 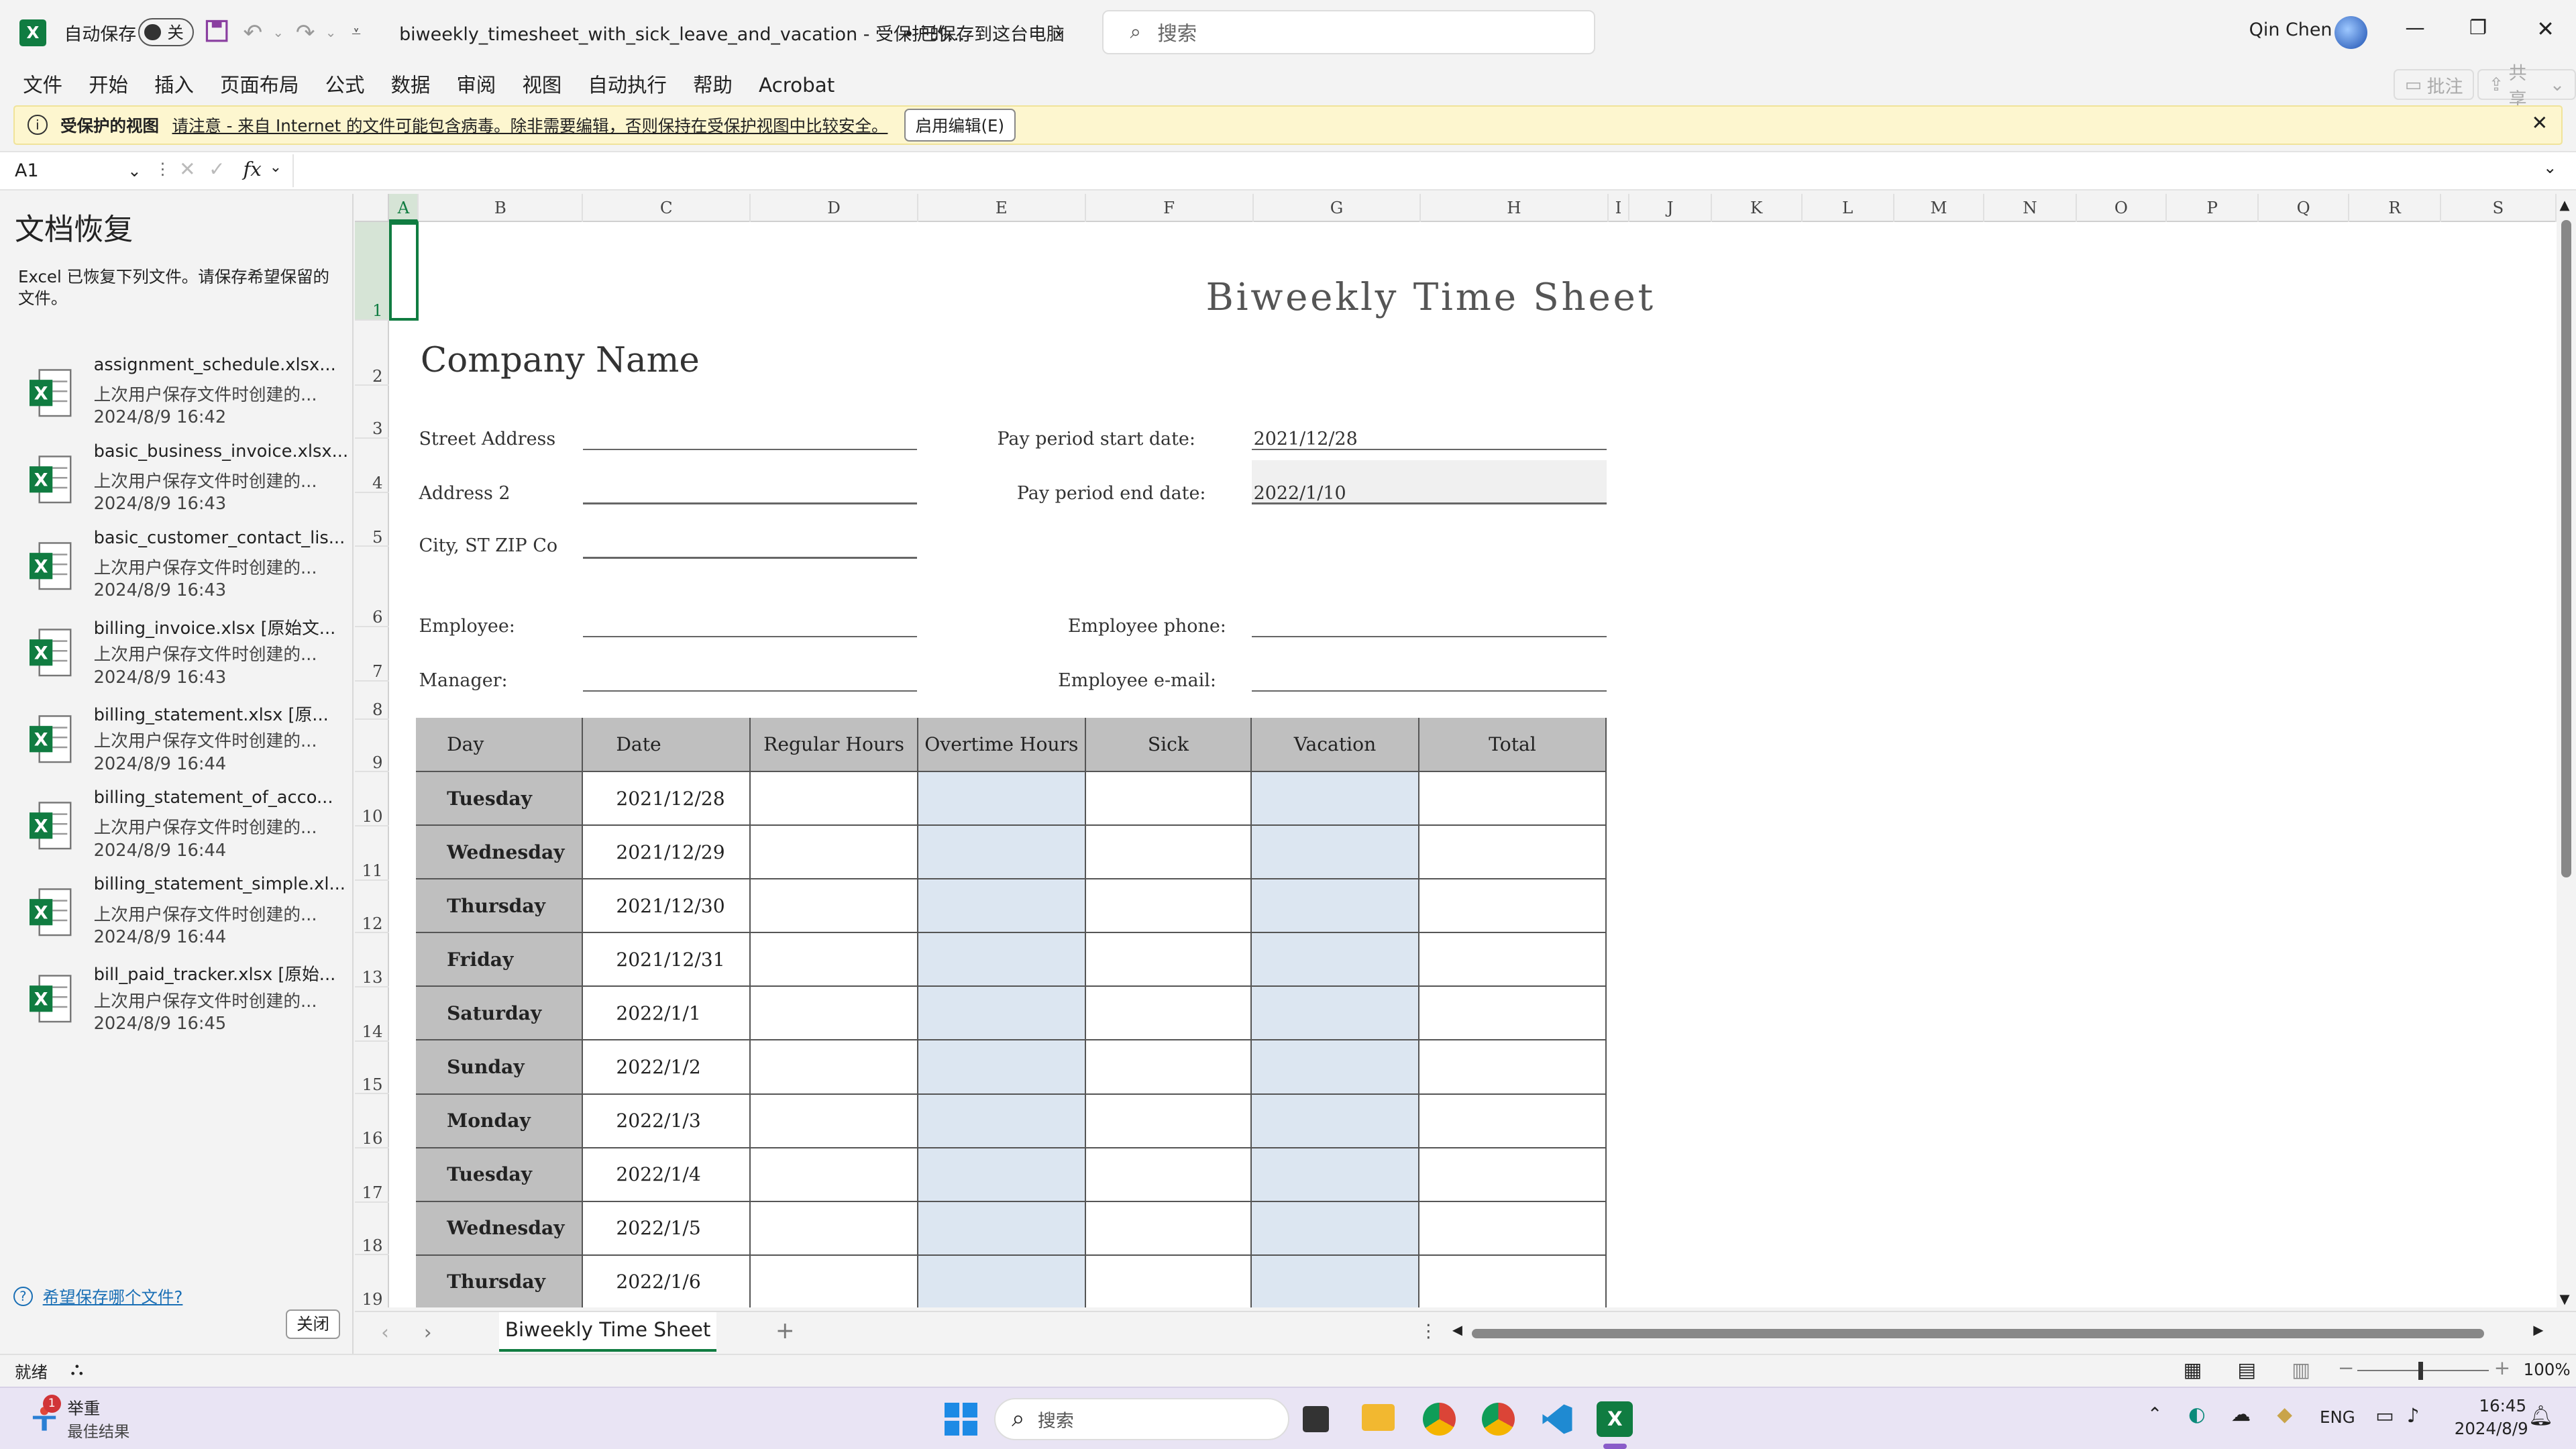 What do you see at coordinates (2566, 548) in the screenshot?
I see `scroll-thumb` at bounding box center [2566, 548].